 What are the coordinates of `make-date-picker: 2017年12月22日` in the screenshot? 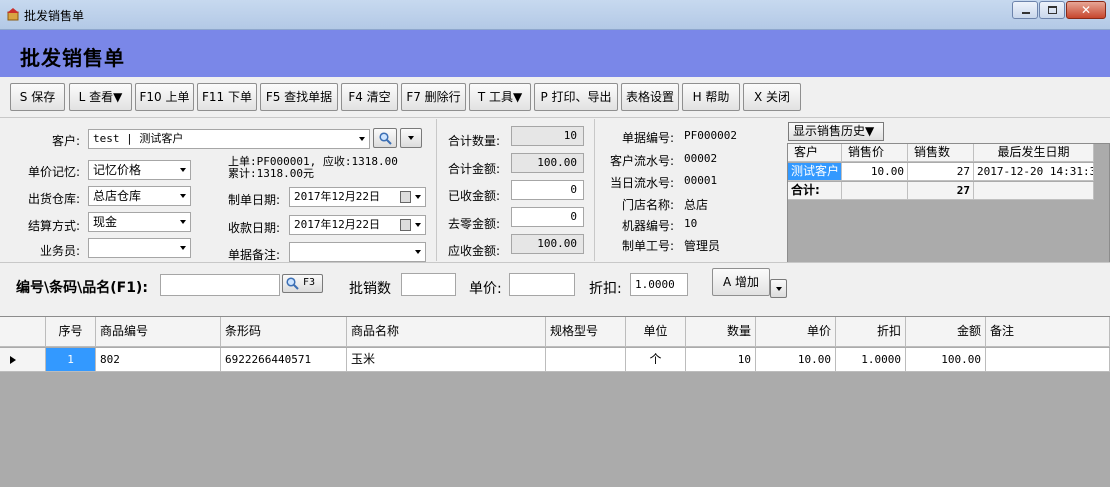 It's located at (357, 197).